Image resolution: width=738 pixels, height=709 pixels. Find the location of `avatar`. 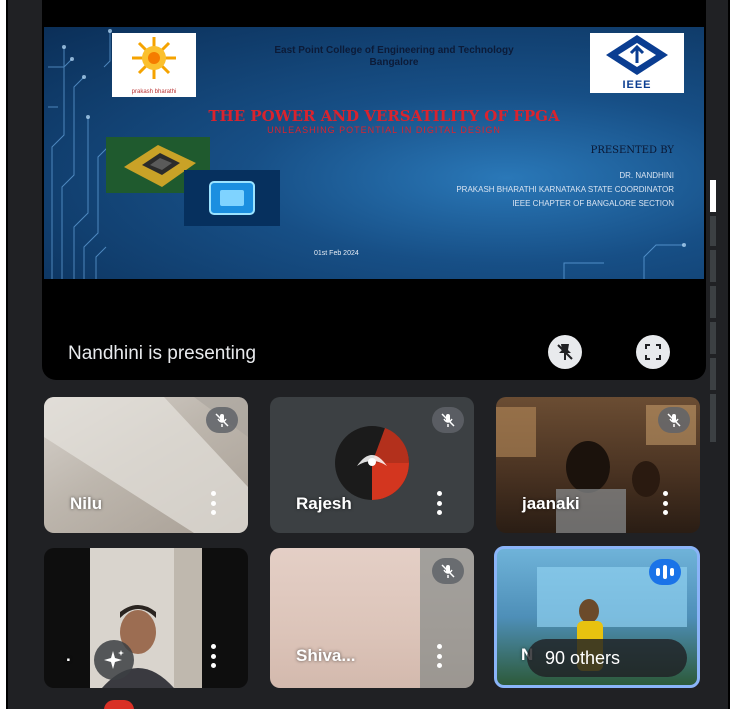

avatar is located at coordinates (372, 463).